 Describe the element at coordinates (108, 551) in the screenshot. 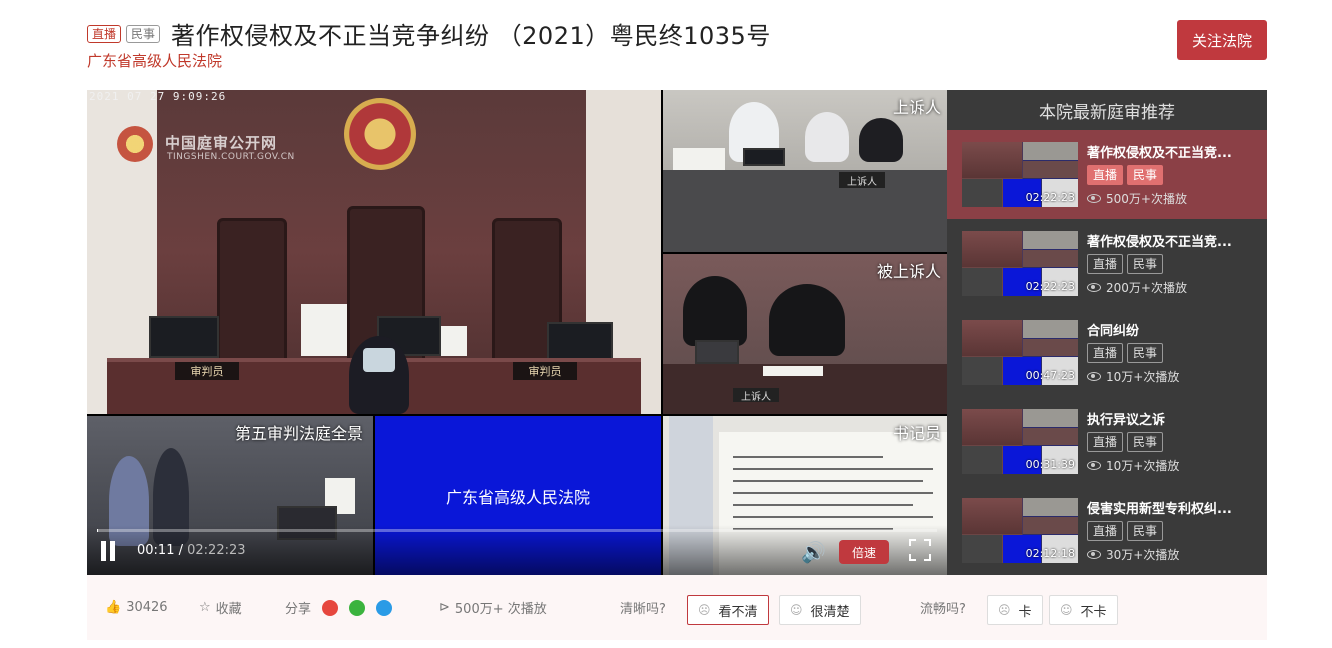

I see `pause-icon` at that location.